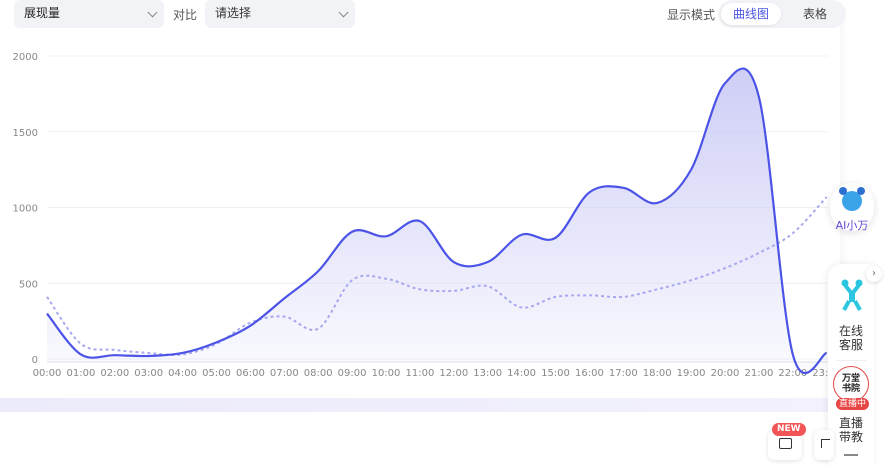 This screenshot has height=465, width=888. What do you see at coordinates (789, 429) in the screenshot?
I see `new-badge: NEW` at bounding box center [789, 429].